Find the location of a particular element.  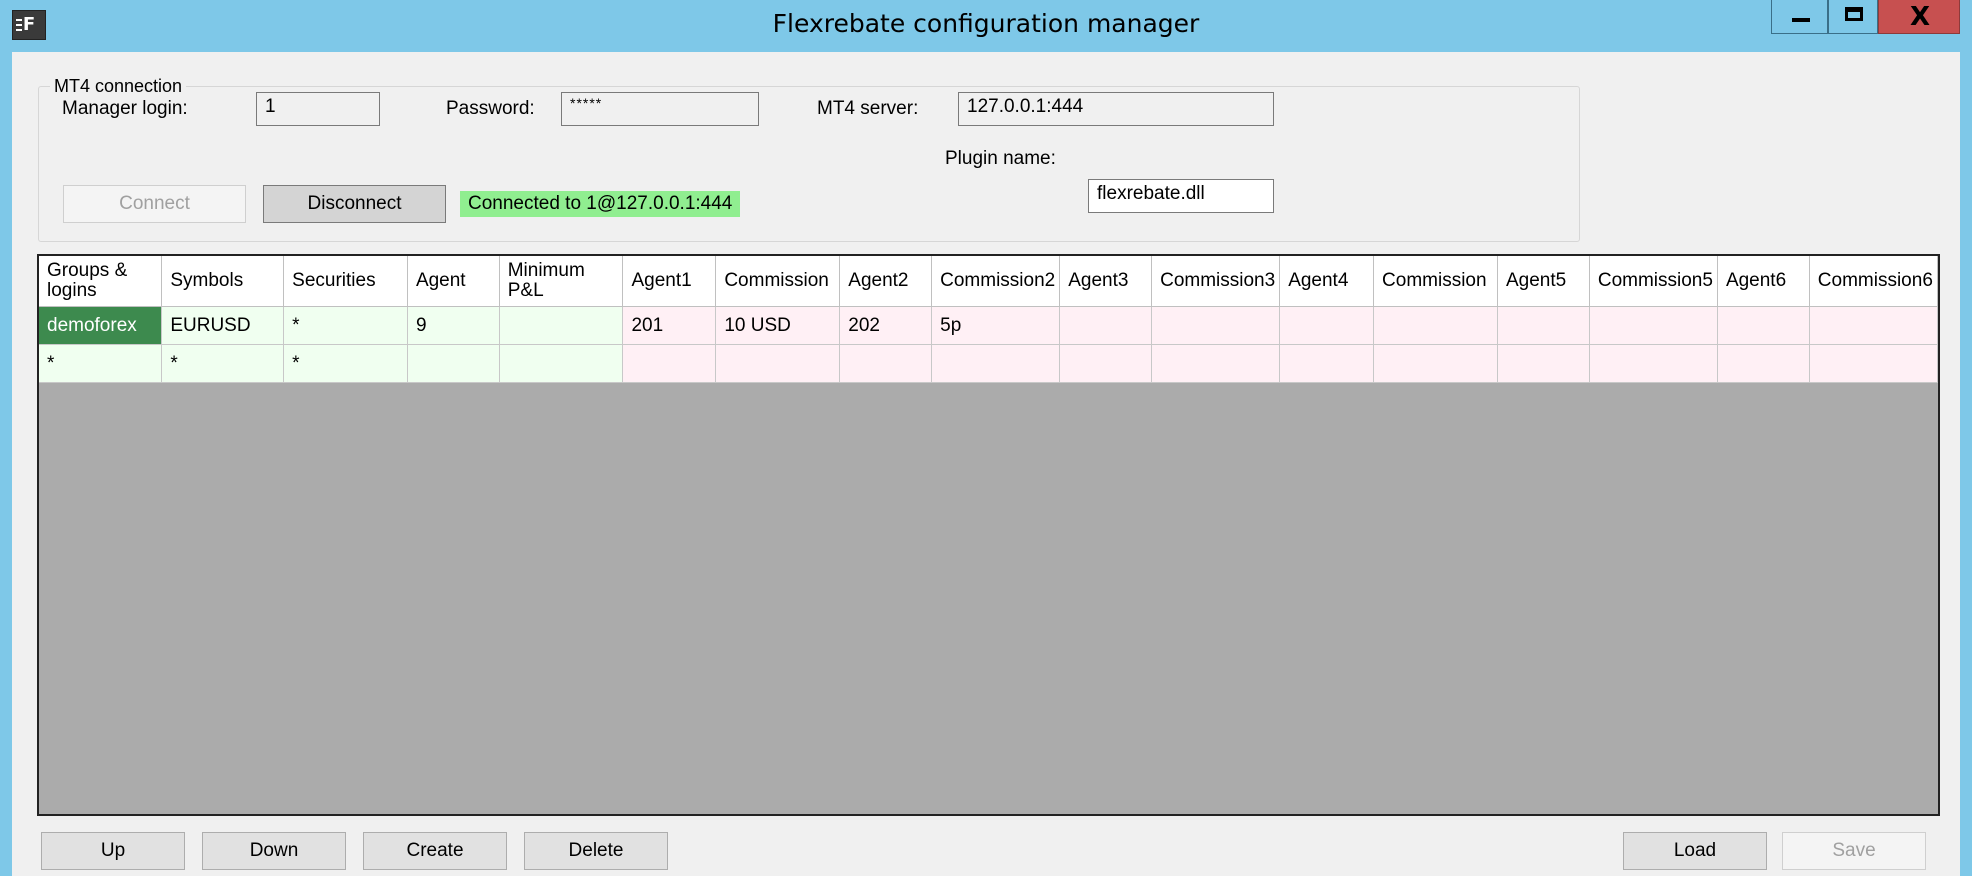

column-header-agent1: Agent1 is located at coordinates (669, 281).